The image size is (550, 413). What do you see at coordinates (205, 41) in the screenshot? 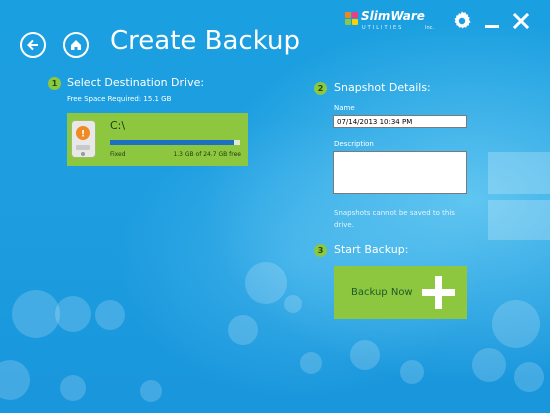
I see `page-title: Create Backup` at bounding box center [205, 41].